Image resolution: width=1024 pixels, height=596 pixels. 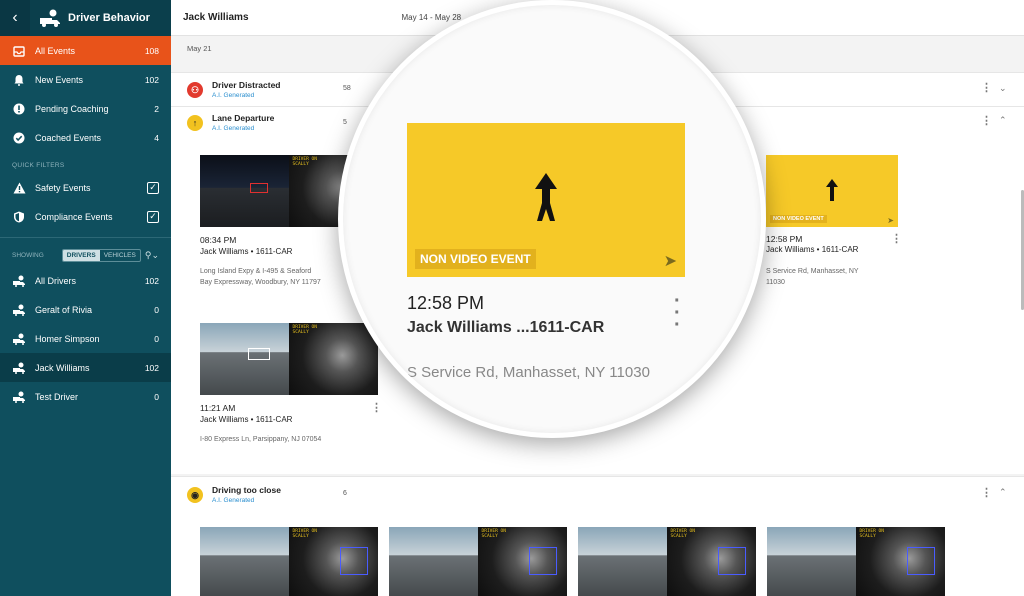 I want to click on event-location: S Service Rd, Manhasset, NY, so click(x=812, y=271).